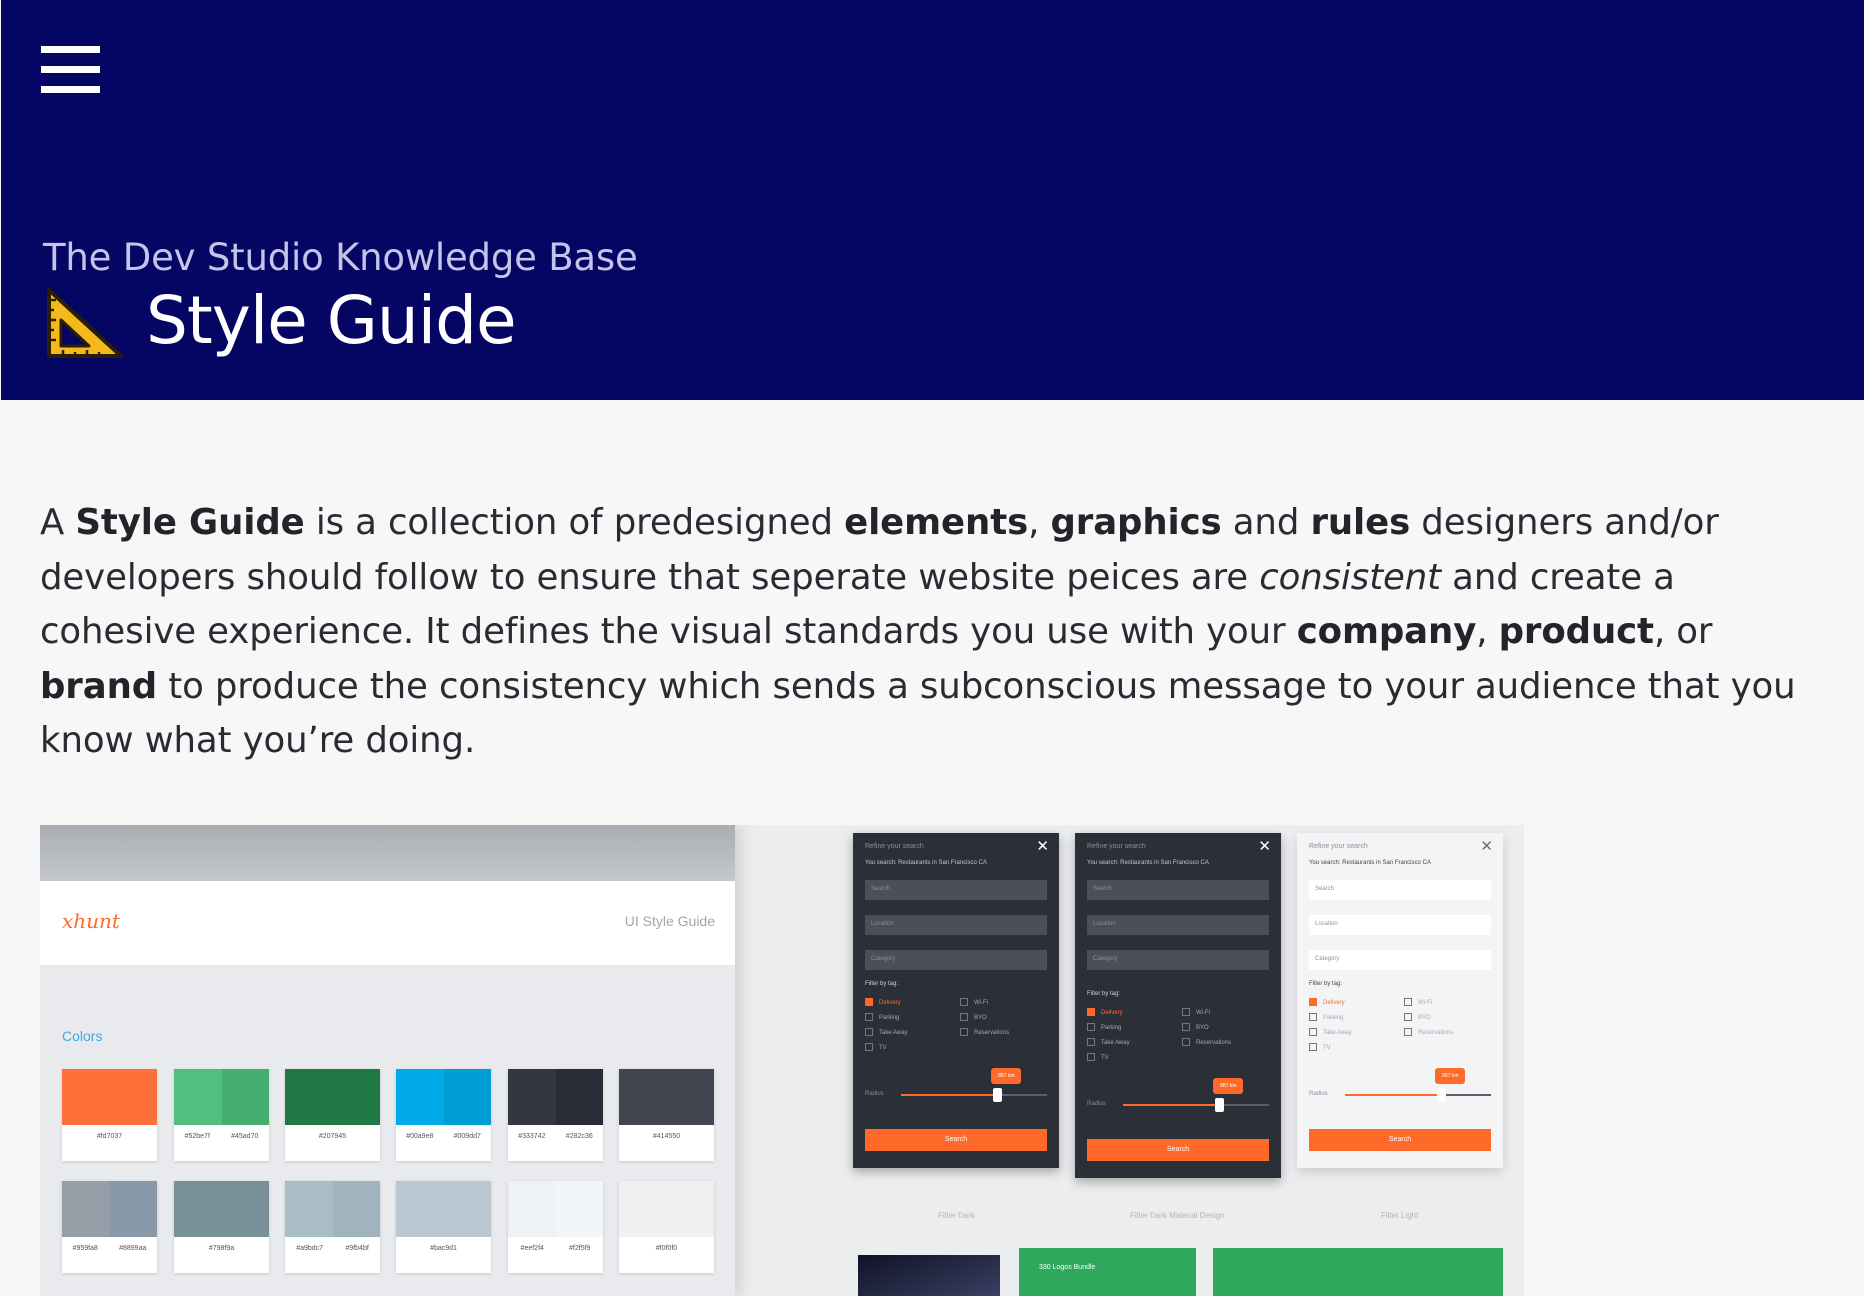 This screenshot has width=1864, height=1296. Describe the element at coordinates (532, 1248) in the screenshot. I see `swatch-hex-label: #eef2f4` at that location.